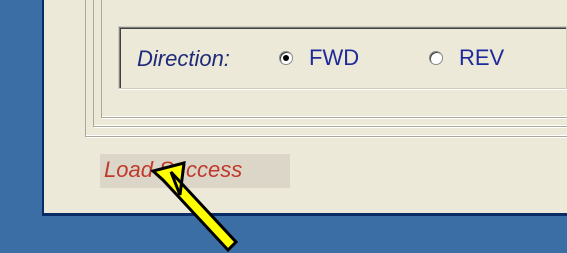 The width and height of the screenshot is (567, 253). Describe the element at coordinates (481, 58) in the screenshot. I see `rev-radio-label: REV` at that location.